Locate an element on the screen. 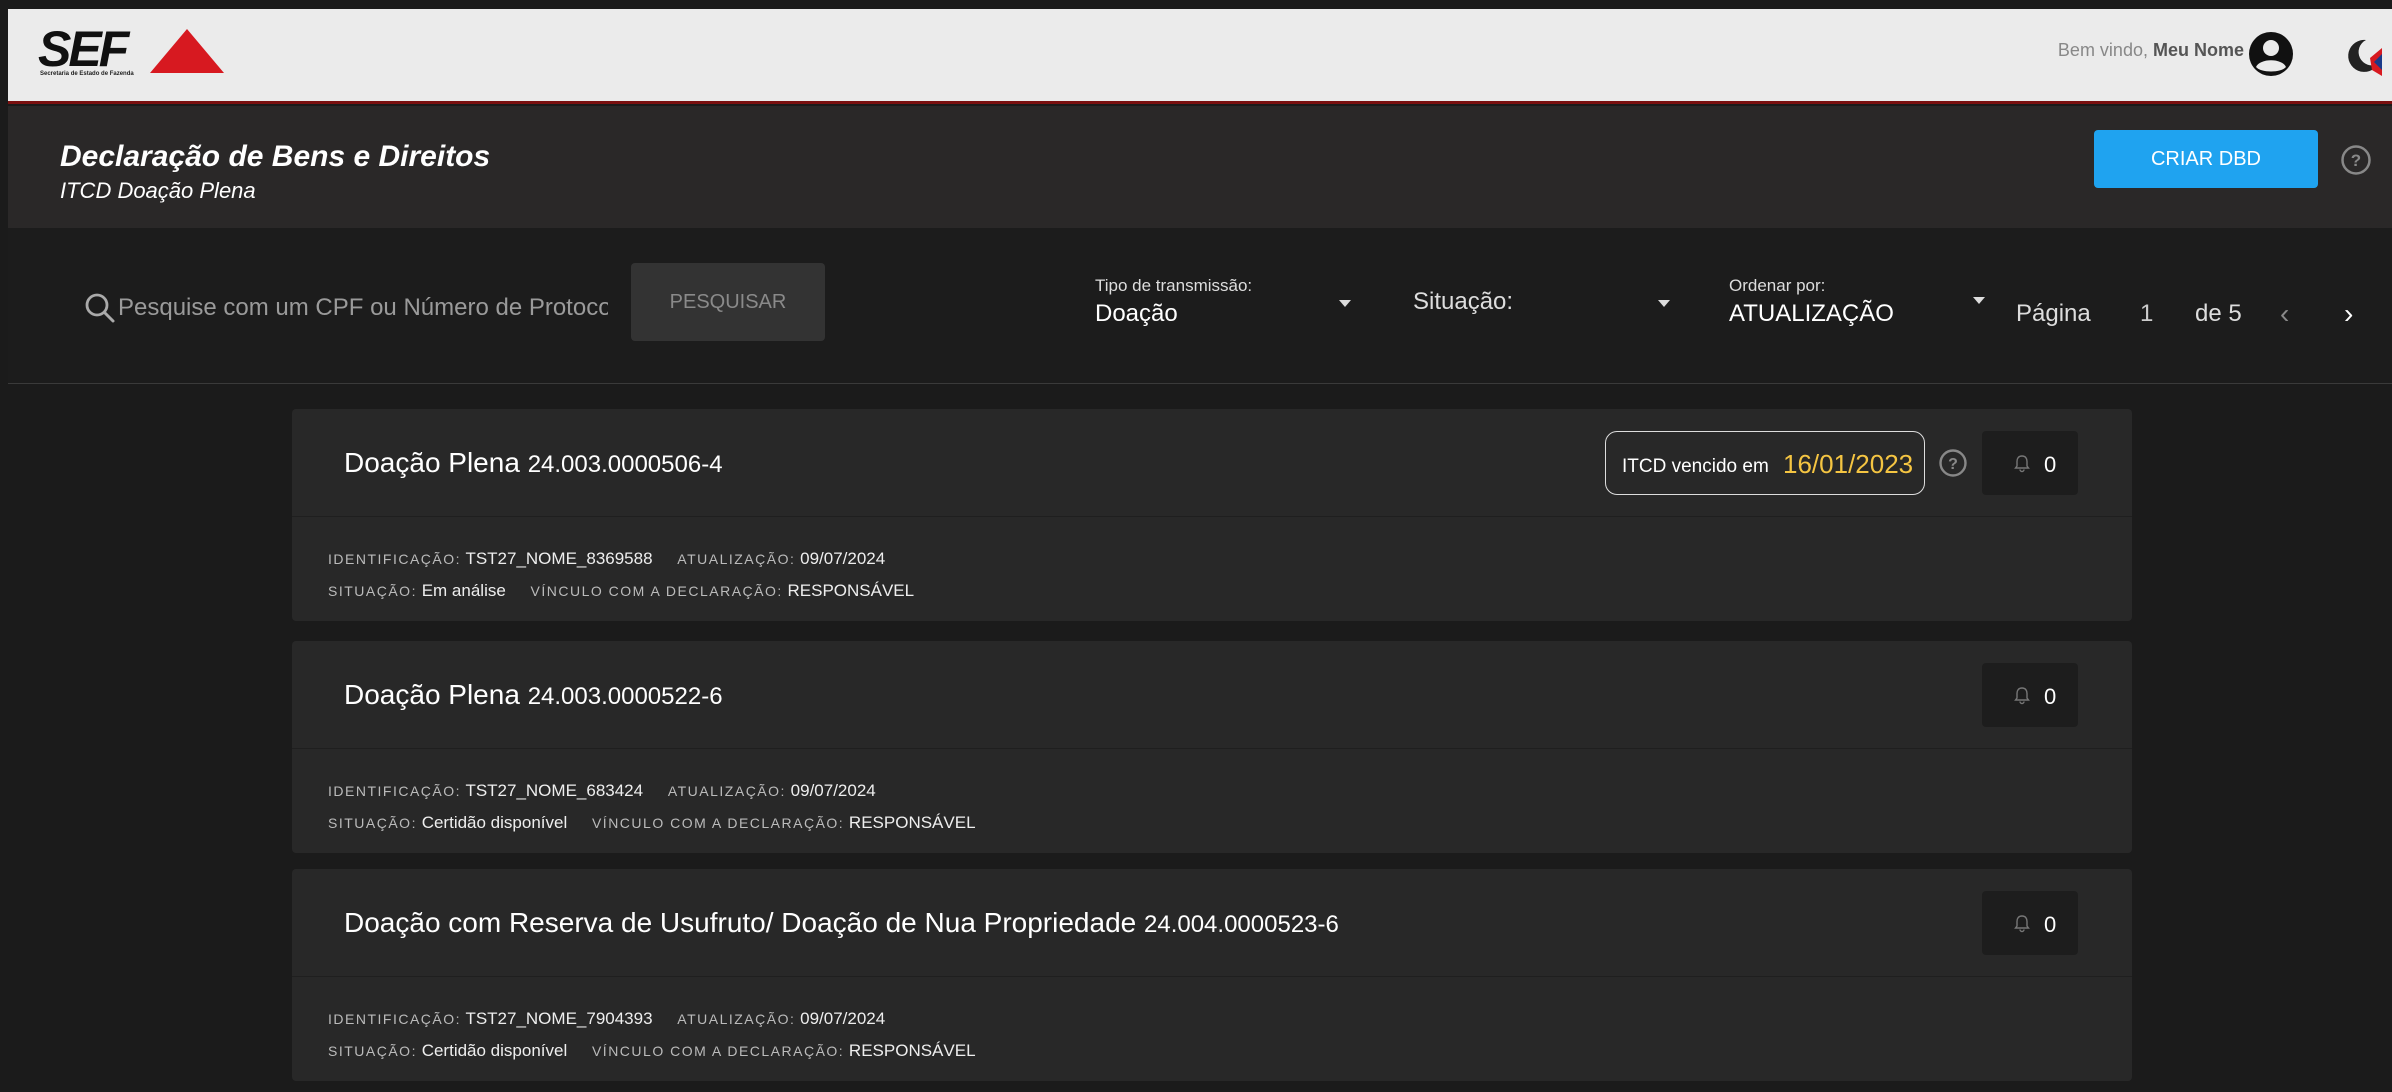 The height and width of the screenshot is (1092, 2392). next-page-button: › is located at coordinates (2348, 314).